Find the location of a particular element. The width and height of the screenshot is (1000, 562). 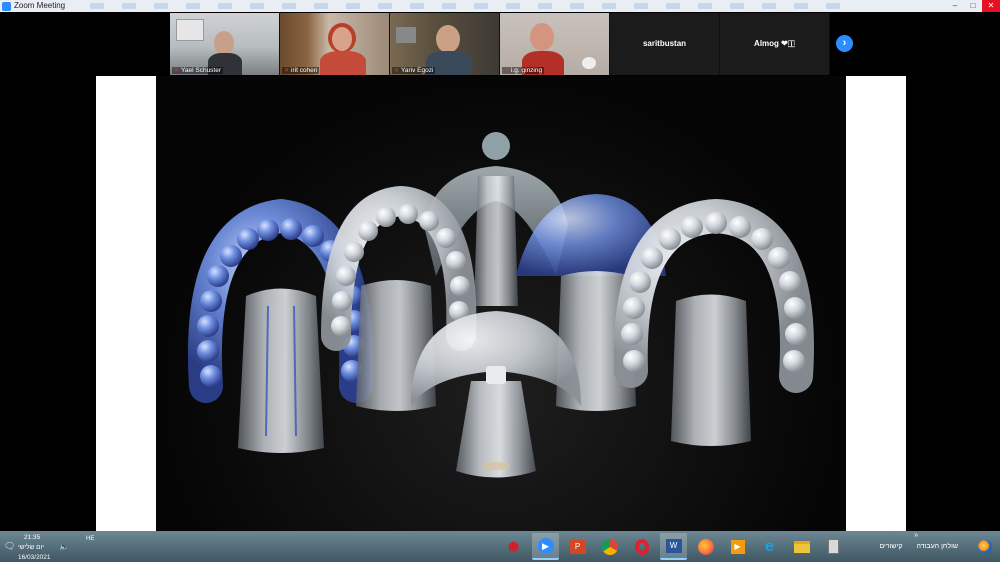

clock-time: 21:35 is located at coordinates (32, 537).